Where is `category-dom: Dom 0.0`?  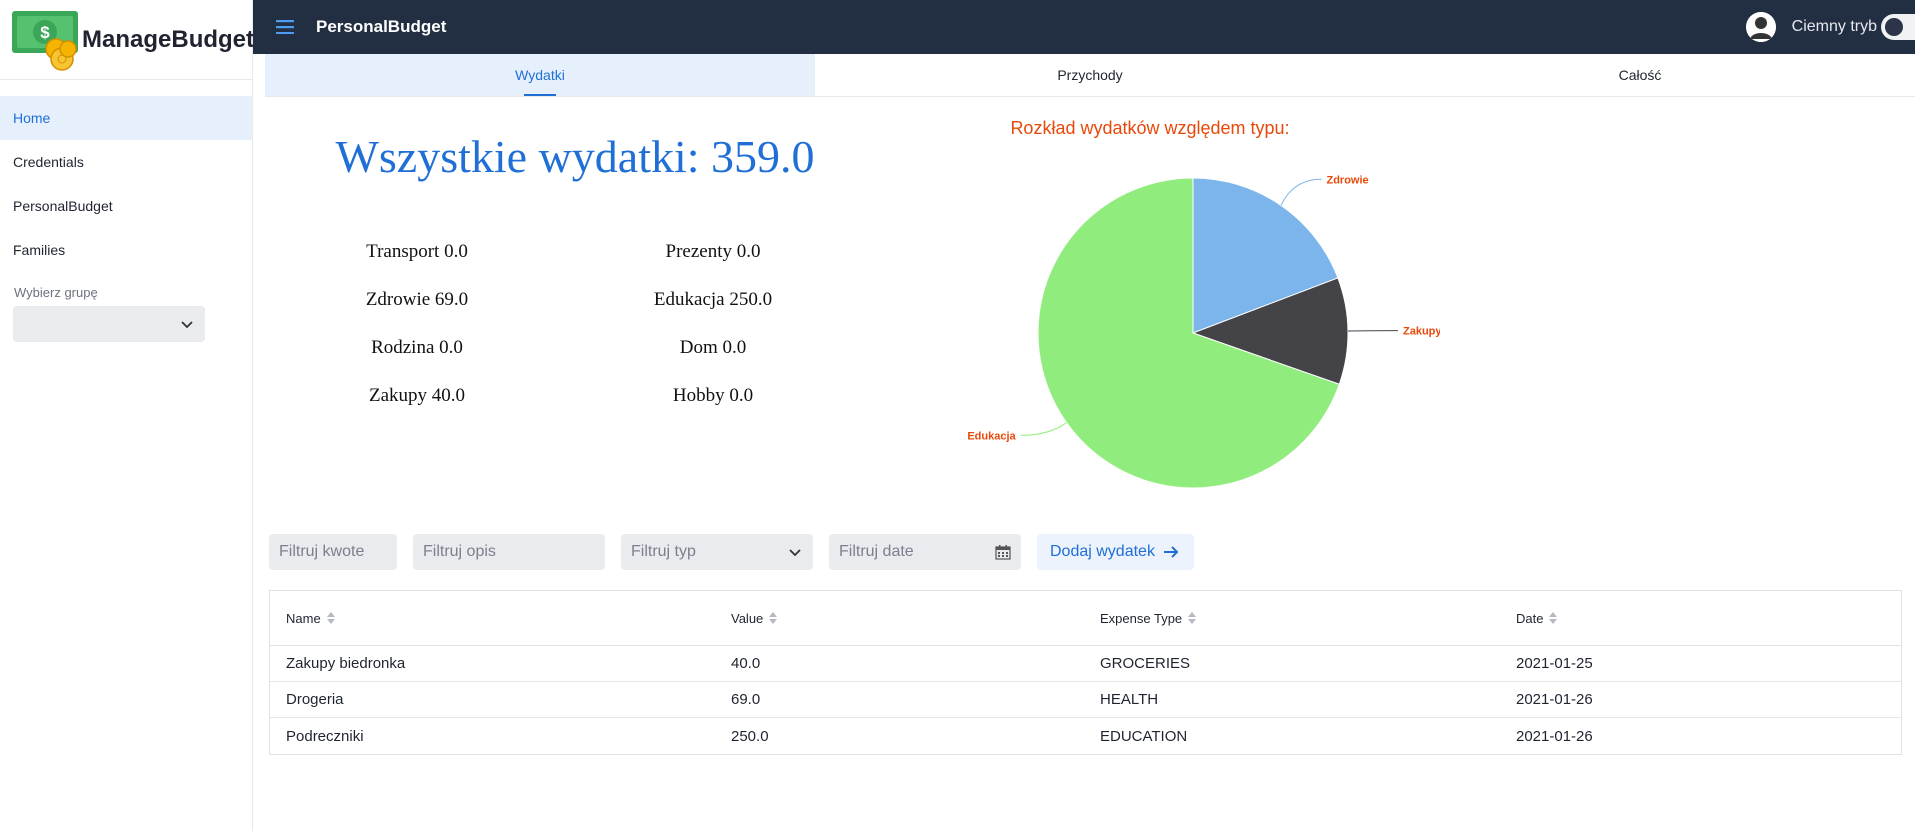 category-dom: Dom 0.0 is located at coordinates (713, 347).